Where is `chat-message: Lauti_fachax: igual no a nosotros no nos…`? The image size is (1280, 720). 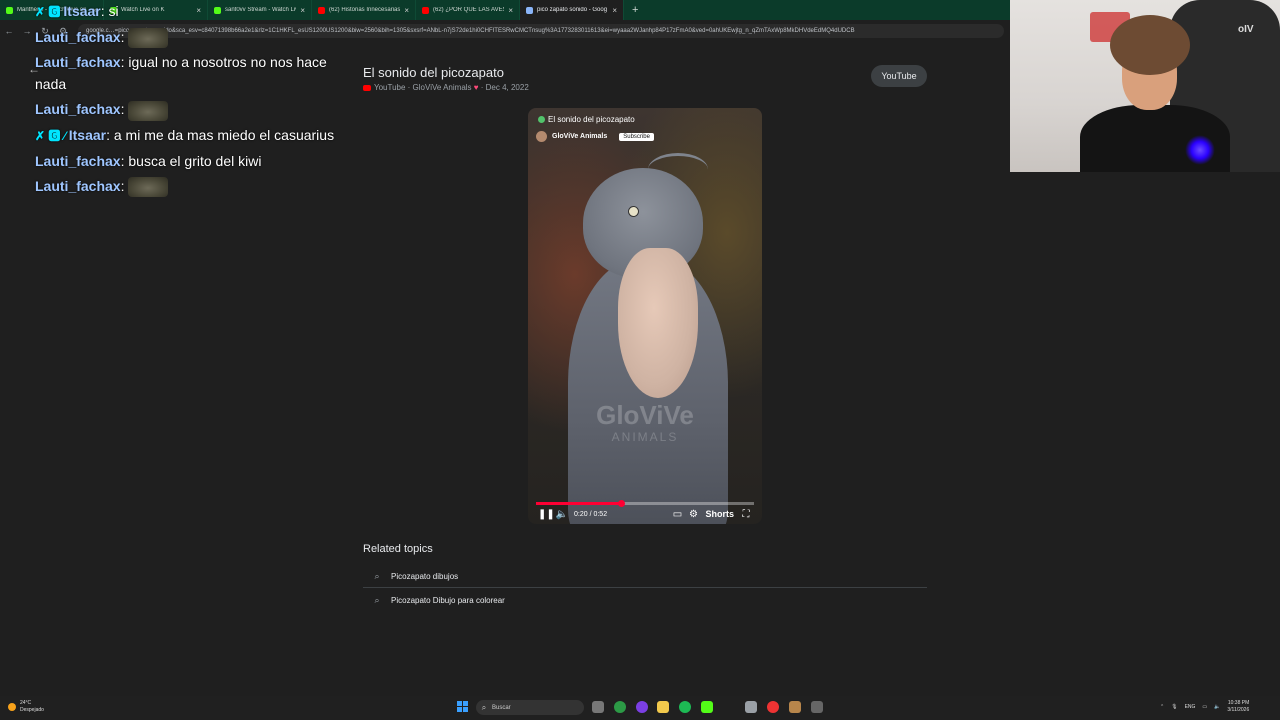 chat-message: Lauti_fachax: igual no a nosotros no nos… is located at coordinates (185, 73).